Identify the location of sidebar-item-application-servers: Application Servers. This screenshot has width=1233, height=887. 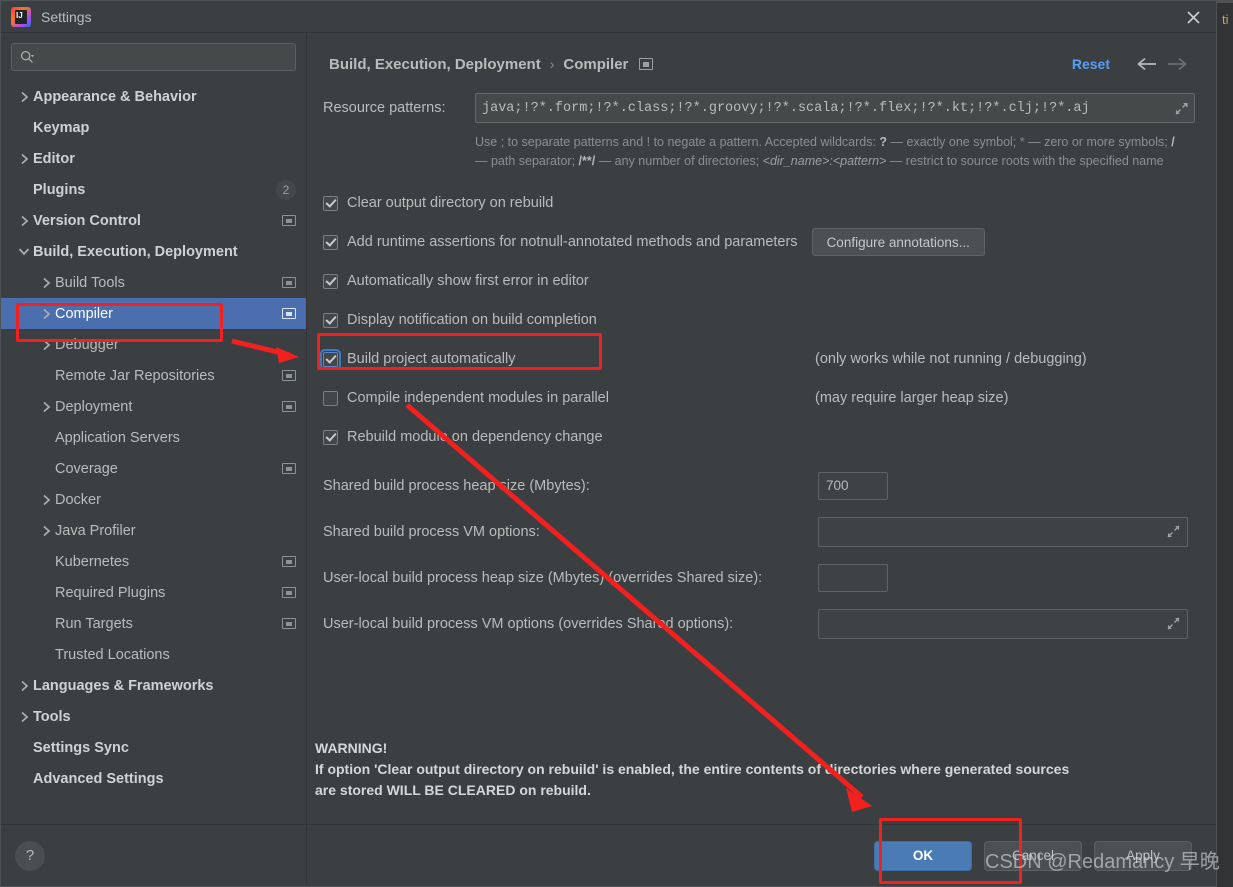
(153, 437).